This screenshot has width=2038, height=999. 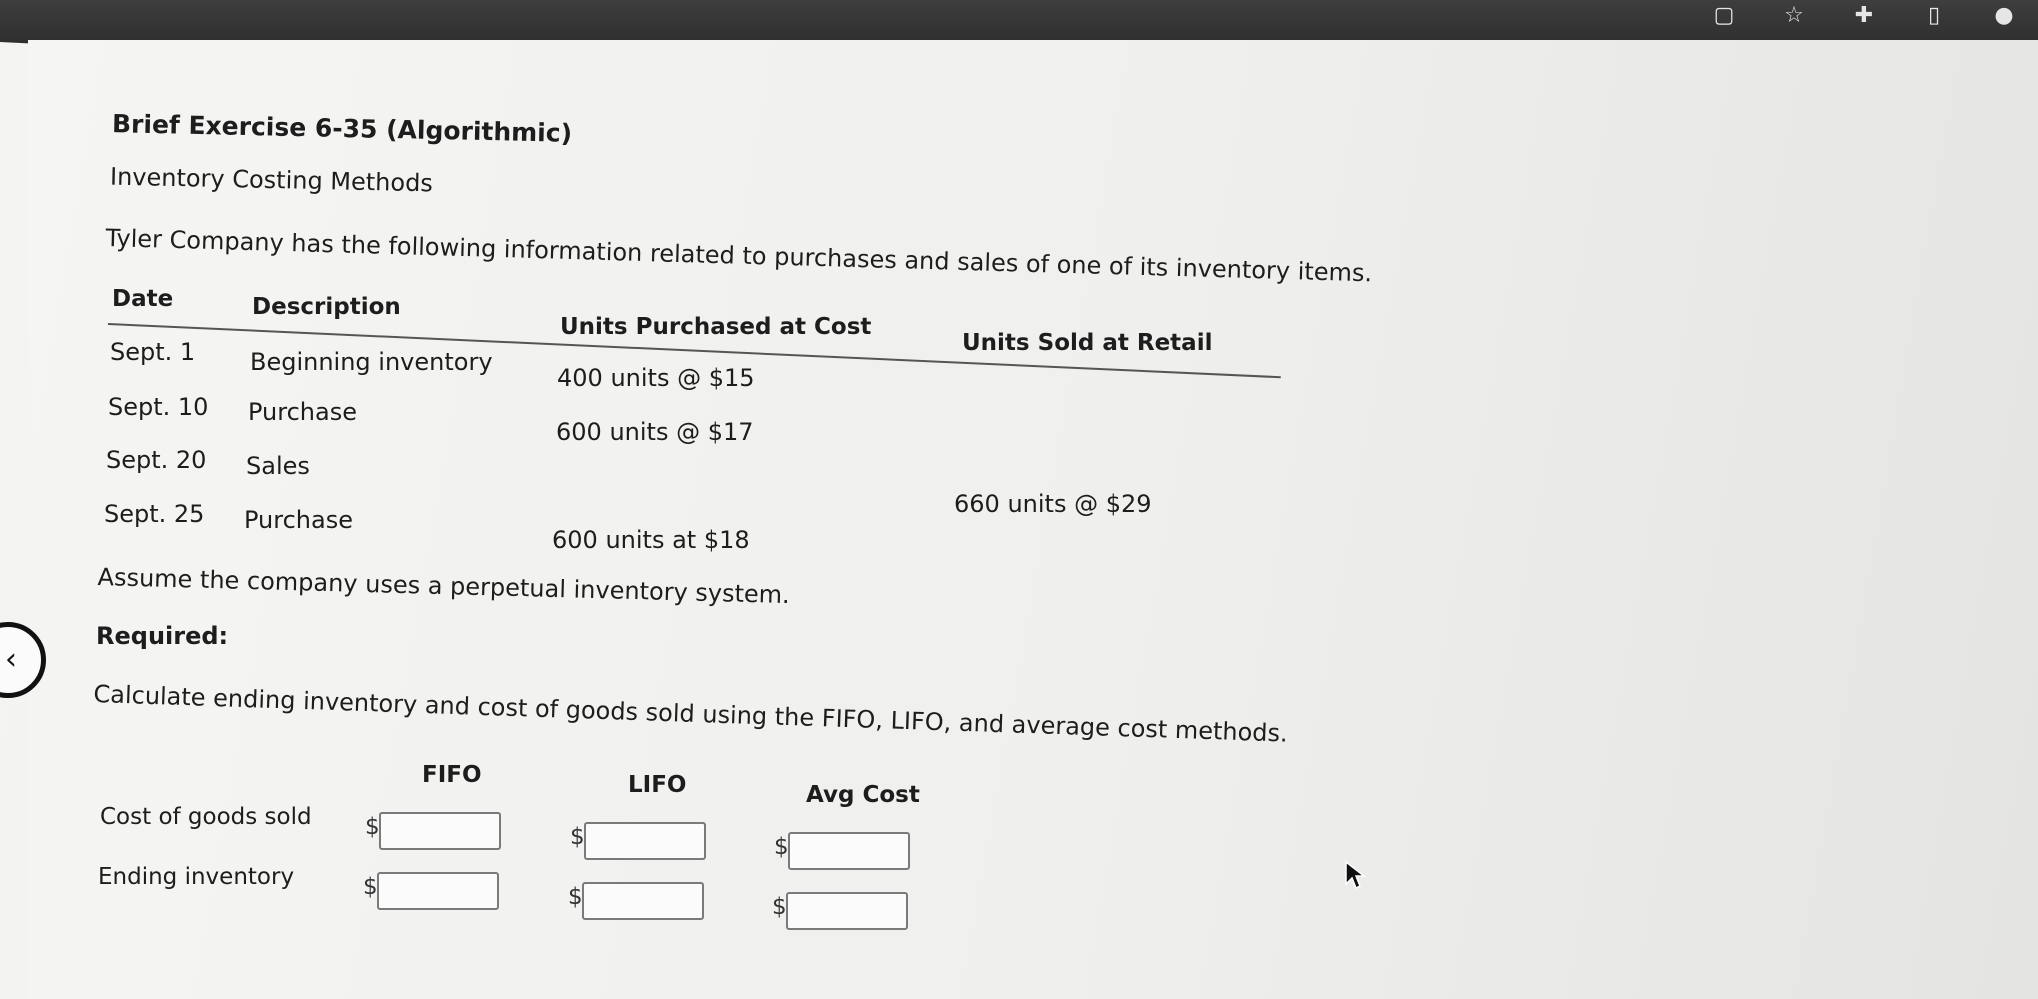 I want to click on header-units-purchased: Units Purchased at Cost, so click(x=716, y=327).